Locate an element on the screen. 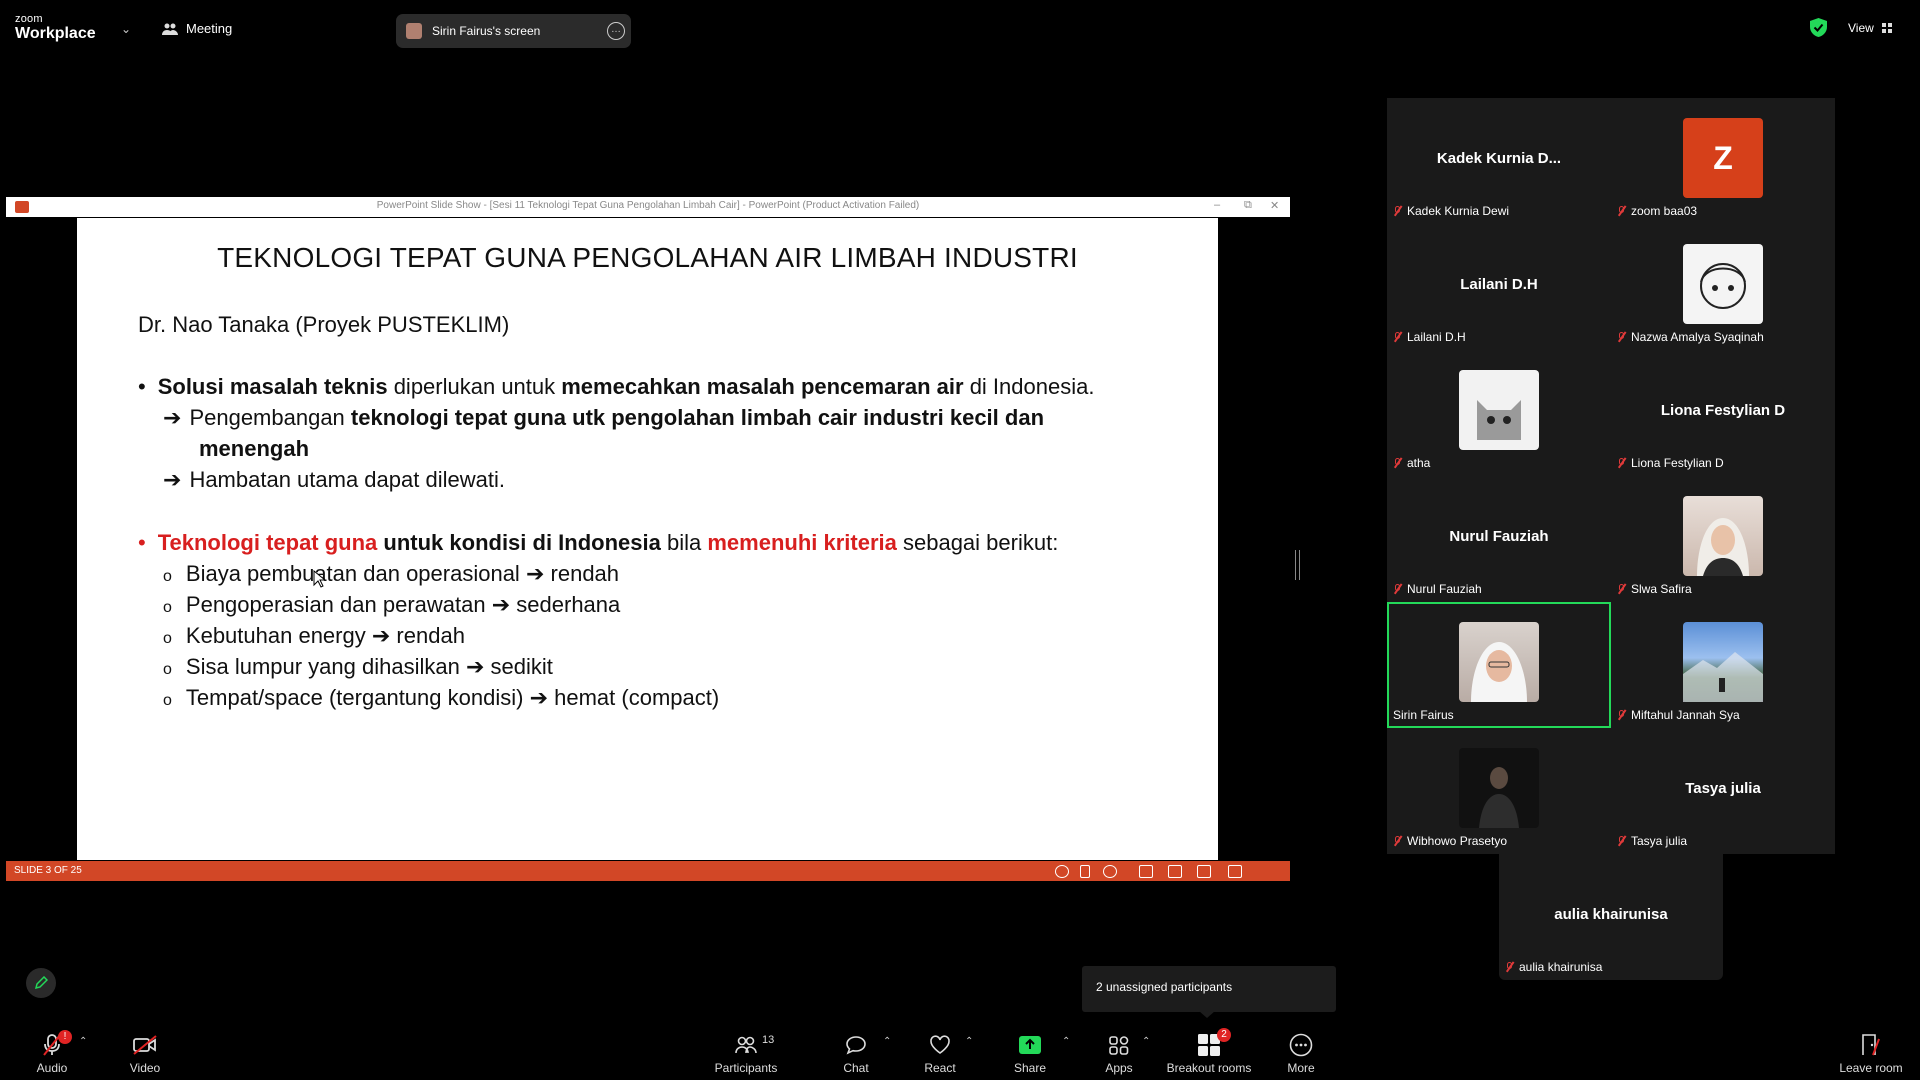 Image resolution: width=1920 pixels, height=1080 pixels. participant-tile-active-speaker: Sirin Fairus is located at coordinates (1499, 665).